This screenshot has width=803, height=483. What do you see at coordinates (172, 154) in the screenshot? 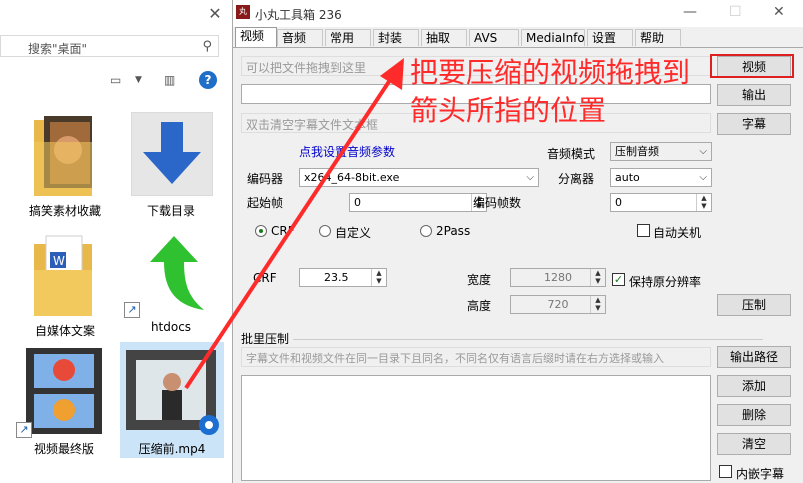
I see `download-arrow-icon` at bounding box center [172, 154].